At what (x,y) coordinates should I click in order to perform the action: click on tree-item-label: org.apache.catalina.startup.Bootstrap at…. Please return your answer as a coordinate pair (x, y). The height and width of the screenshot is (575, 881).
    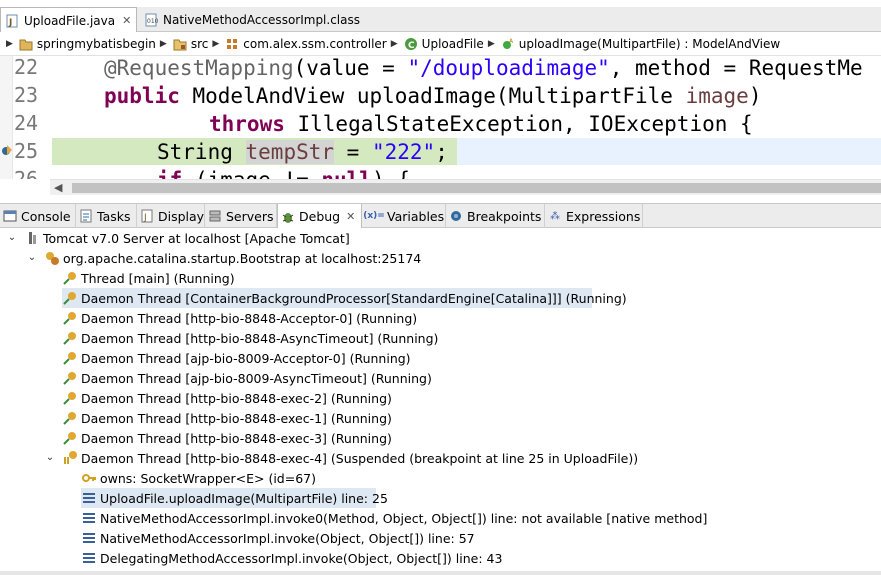
    Looking at the image, I should click on (242, 258).